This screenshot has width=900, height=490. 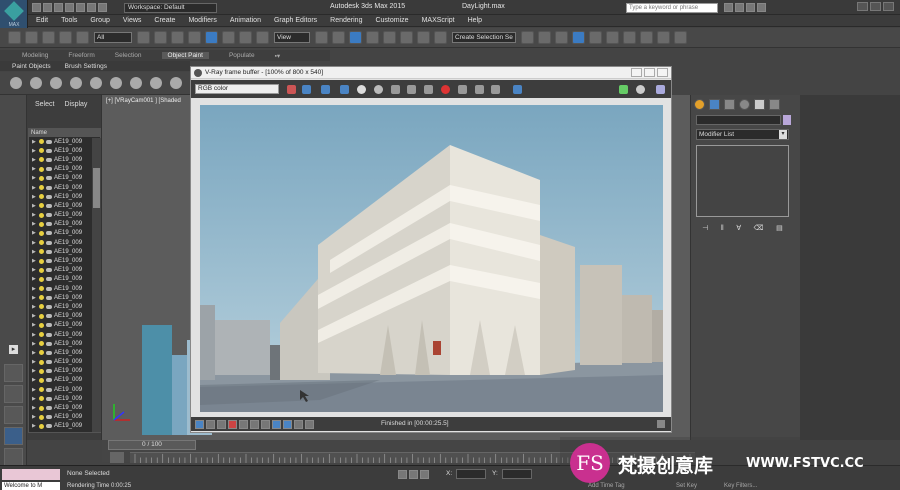 I want to click on help-icon, so click(x=761, y=7).